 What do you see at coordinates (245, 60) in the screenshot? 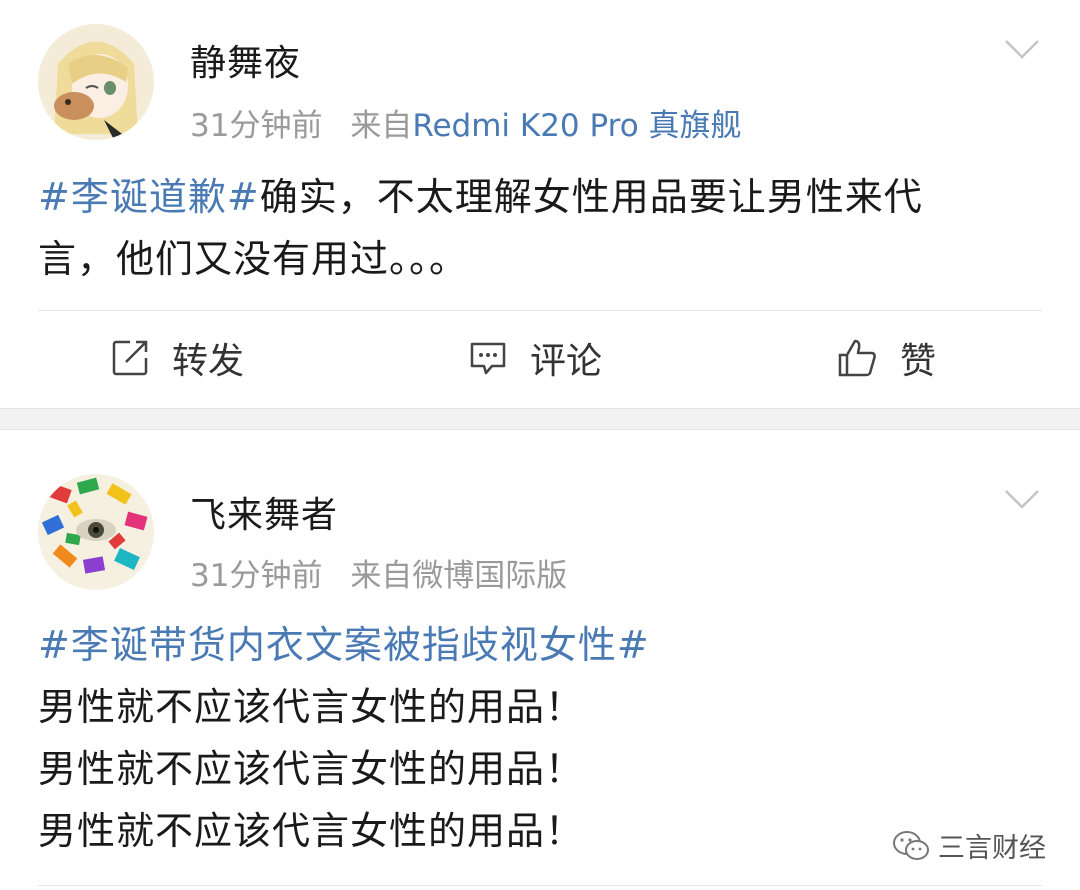
I see `username: 静舞夜` at bounding box center [245, 60].